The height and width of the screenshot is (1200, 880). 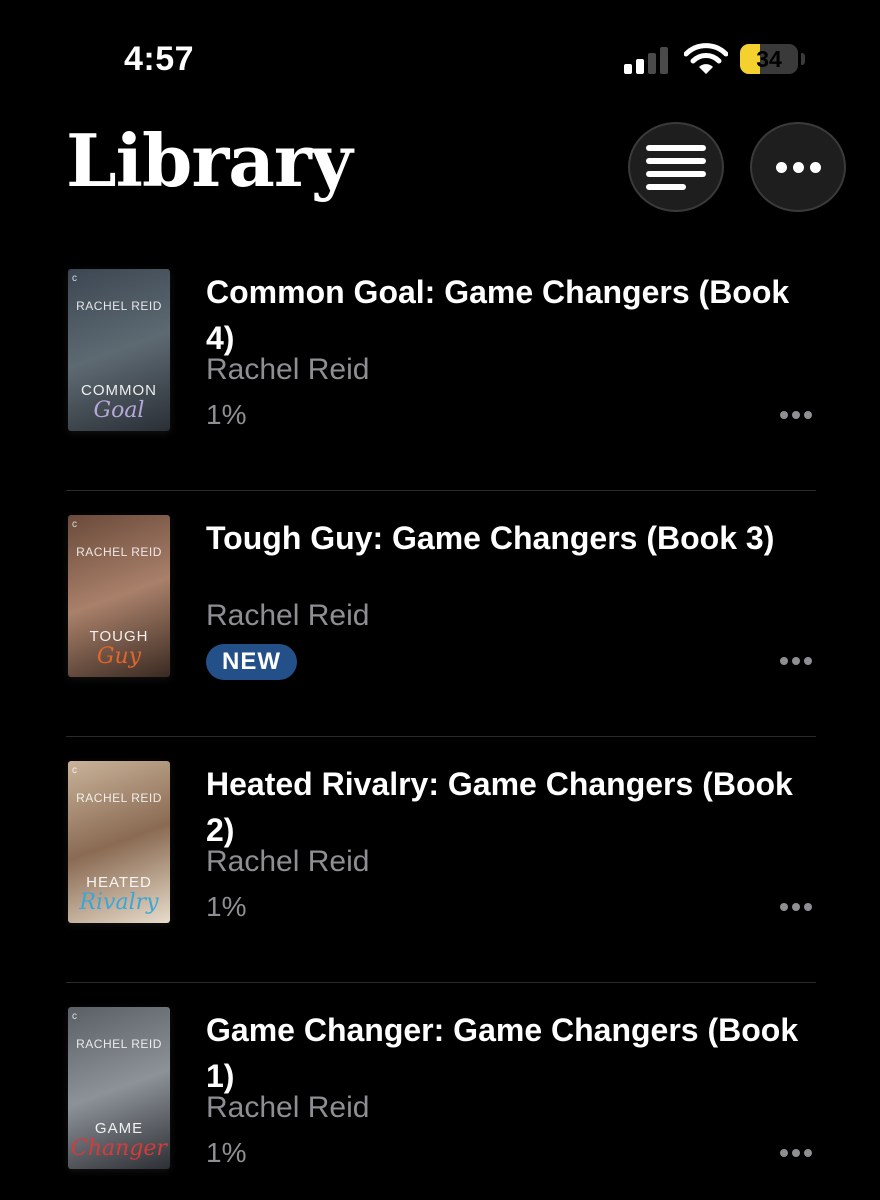 I want to click on battery-level: 34, so click(x=769, y=59).